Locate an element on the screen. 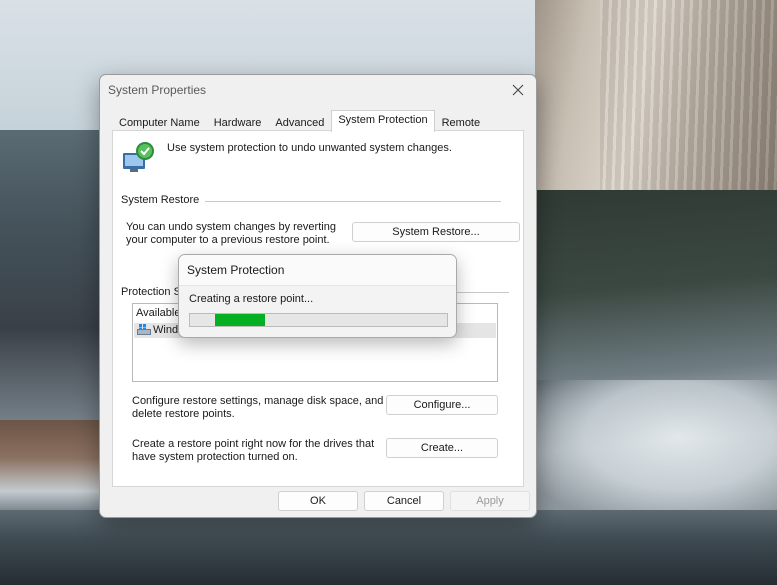 The width and height of the screenshot is (777, 585). system-protection-icon is located at coordinates (138, 157).